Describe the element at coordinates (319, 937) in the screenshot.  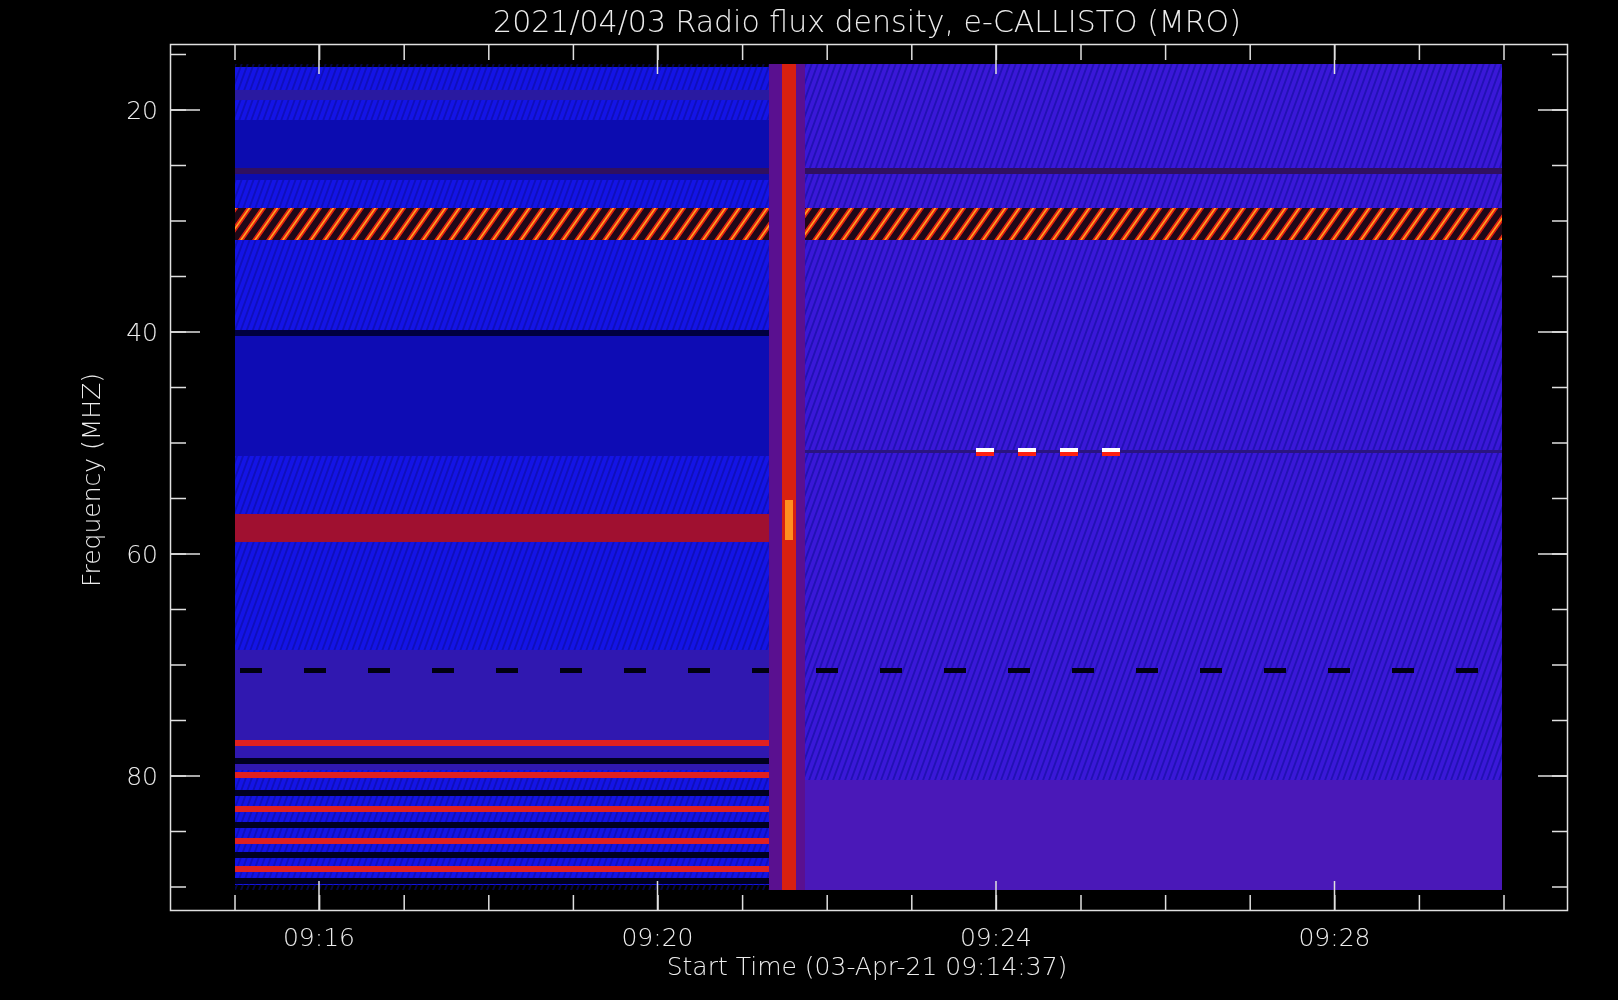
I see `x-tick-label: 09:16` at that location.